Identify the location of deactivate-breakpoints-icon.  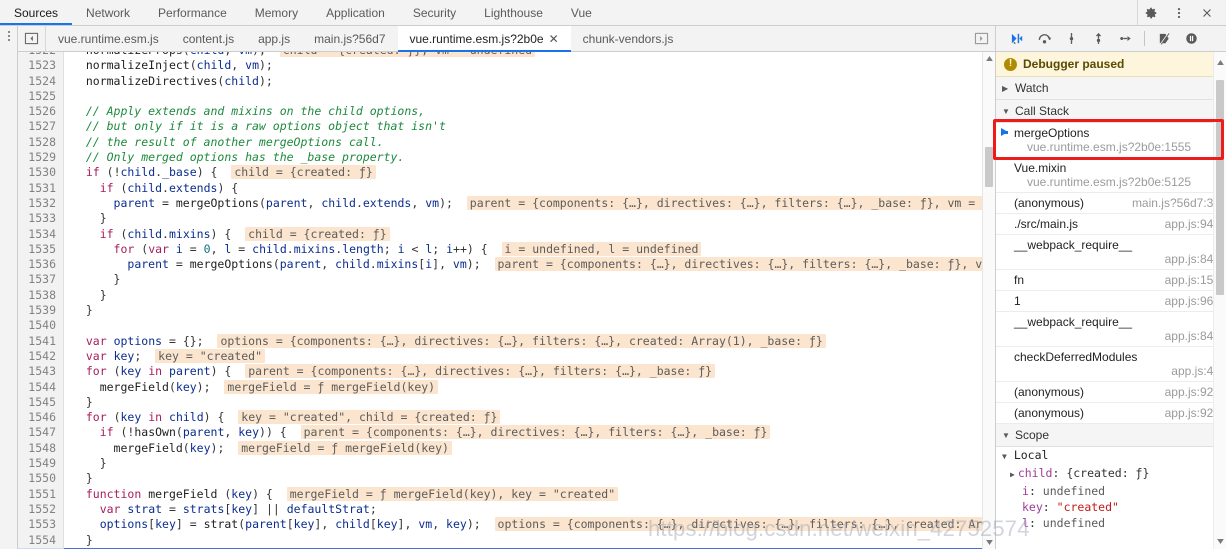
(1164, 39).